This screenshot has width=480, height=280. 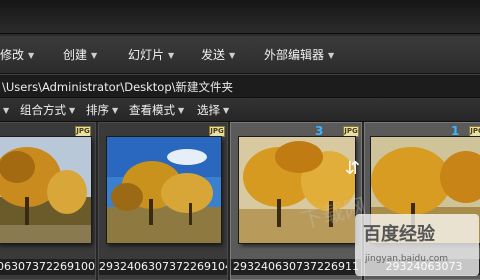 I want to click on path-bar: \Users\Administrator\Desktop\新建文件夹, so click(x=240, y=86).